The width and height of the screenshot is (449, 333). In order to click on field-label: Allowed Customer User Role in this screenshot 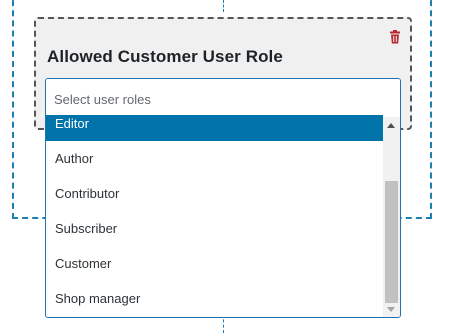, I will do `click(165, 56)`.